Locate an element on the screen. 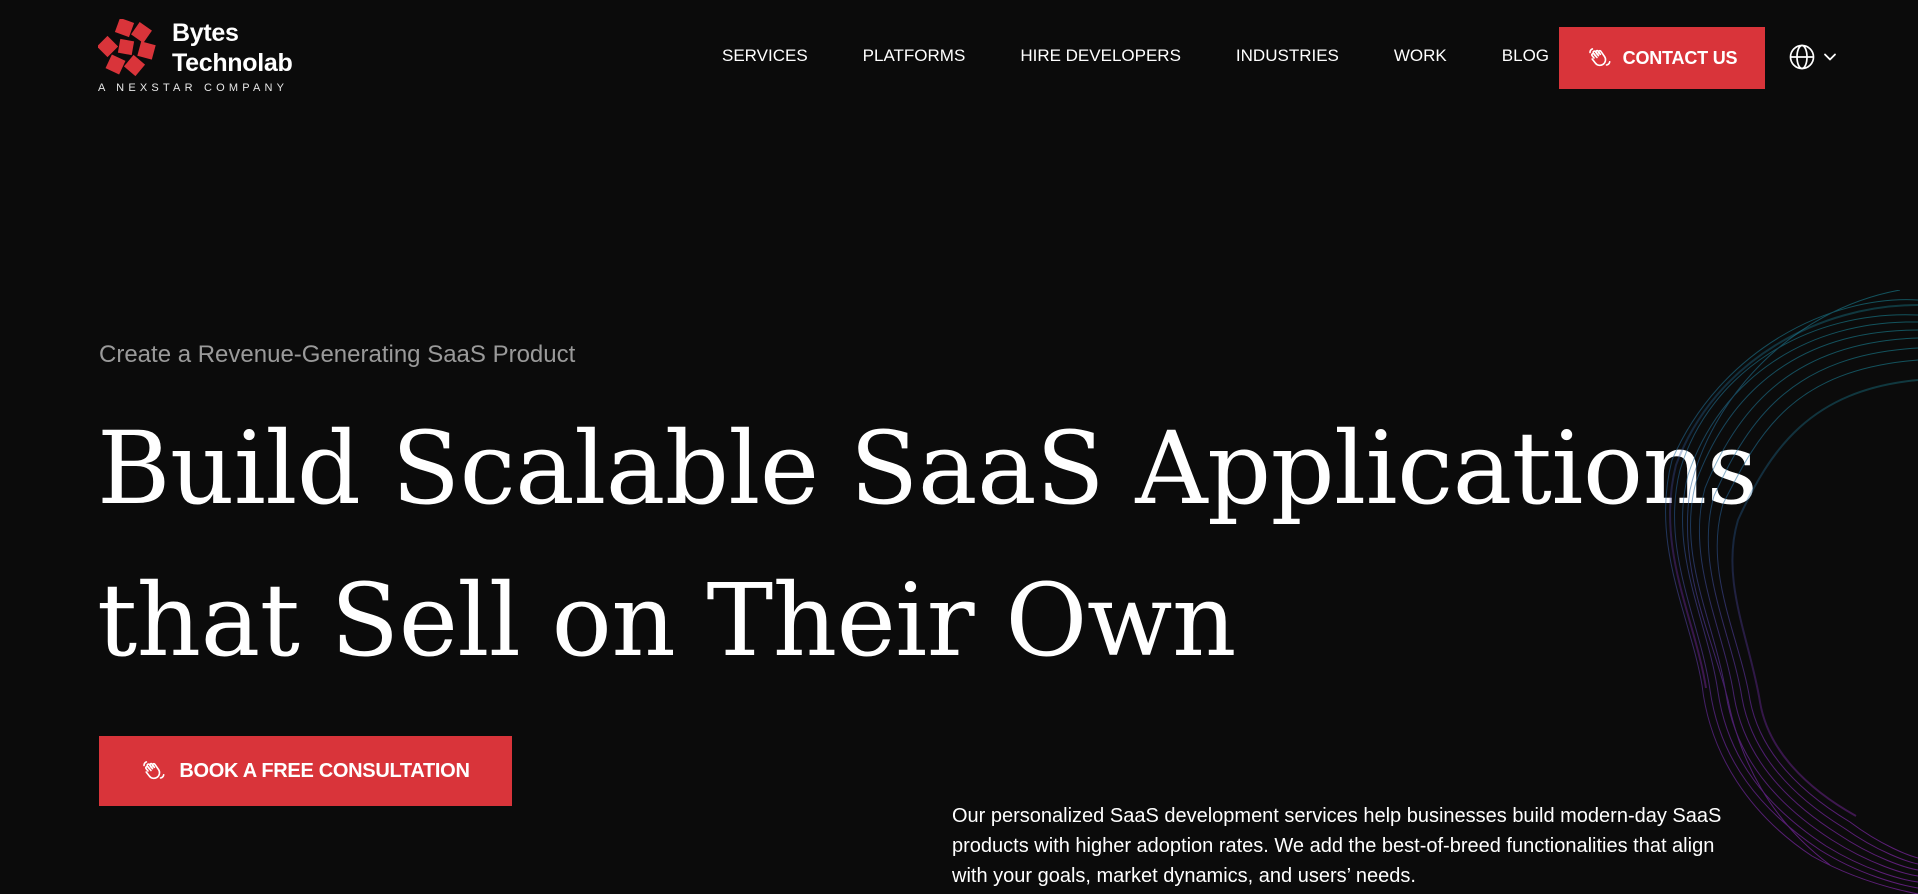  nav-item-blog: BLOG is located at coordinates (1525, 56).